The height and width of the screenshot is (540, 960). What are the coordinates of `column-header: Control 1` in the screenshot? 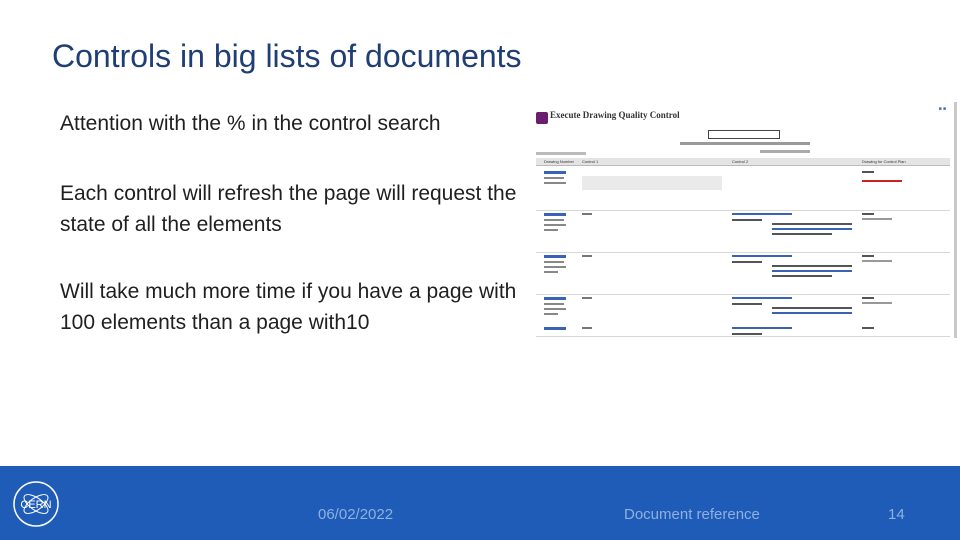 It's located at (590, 161).